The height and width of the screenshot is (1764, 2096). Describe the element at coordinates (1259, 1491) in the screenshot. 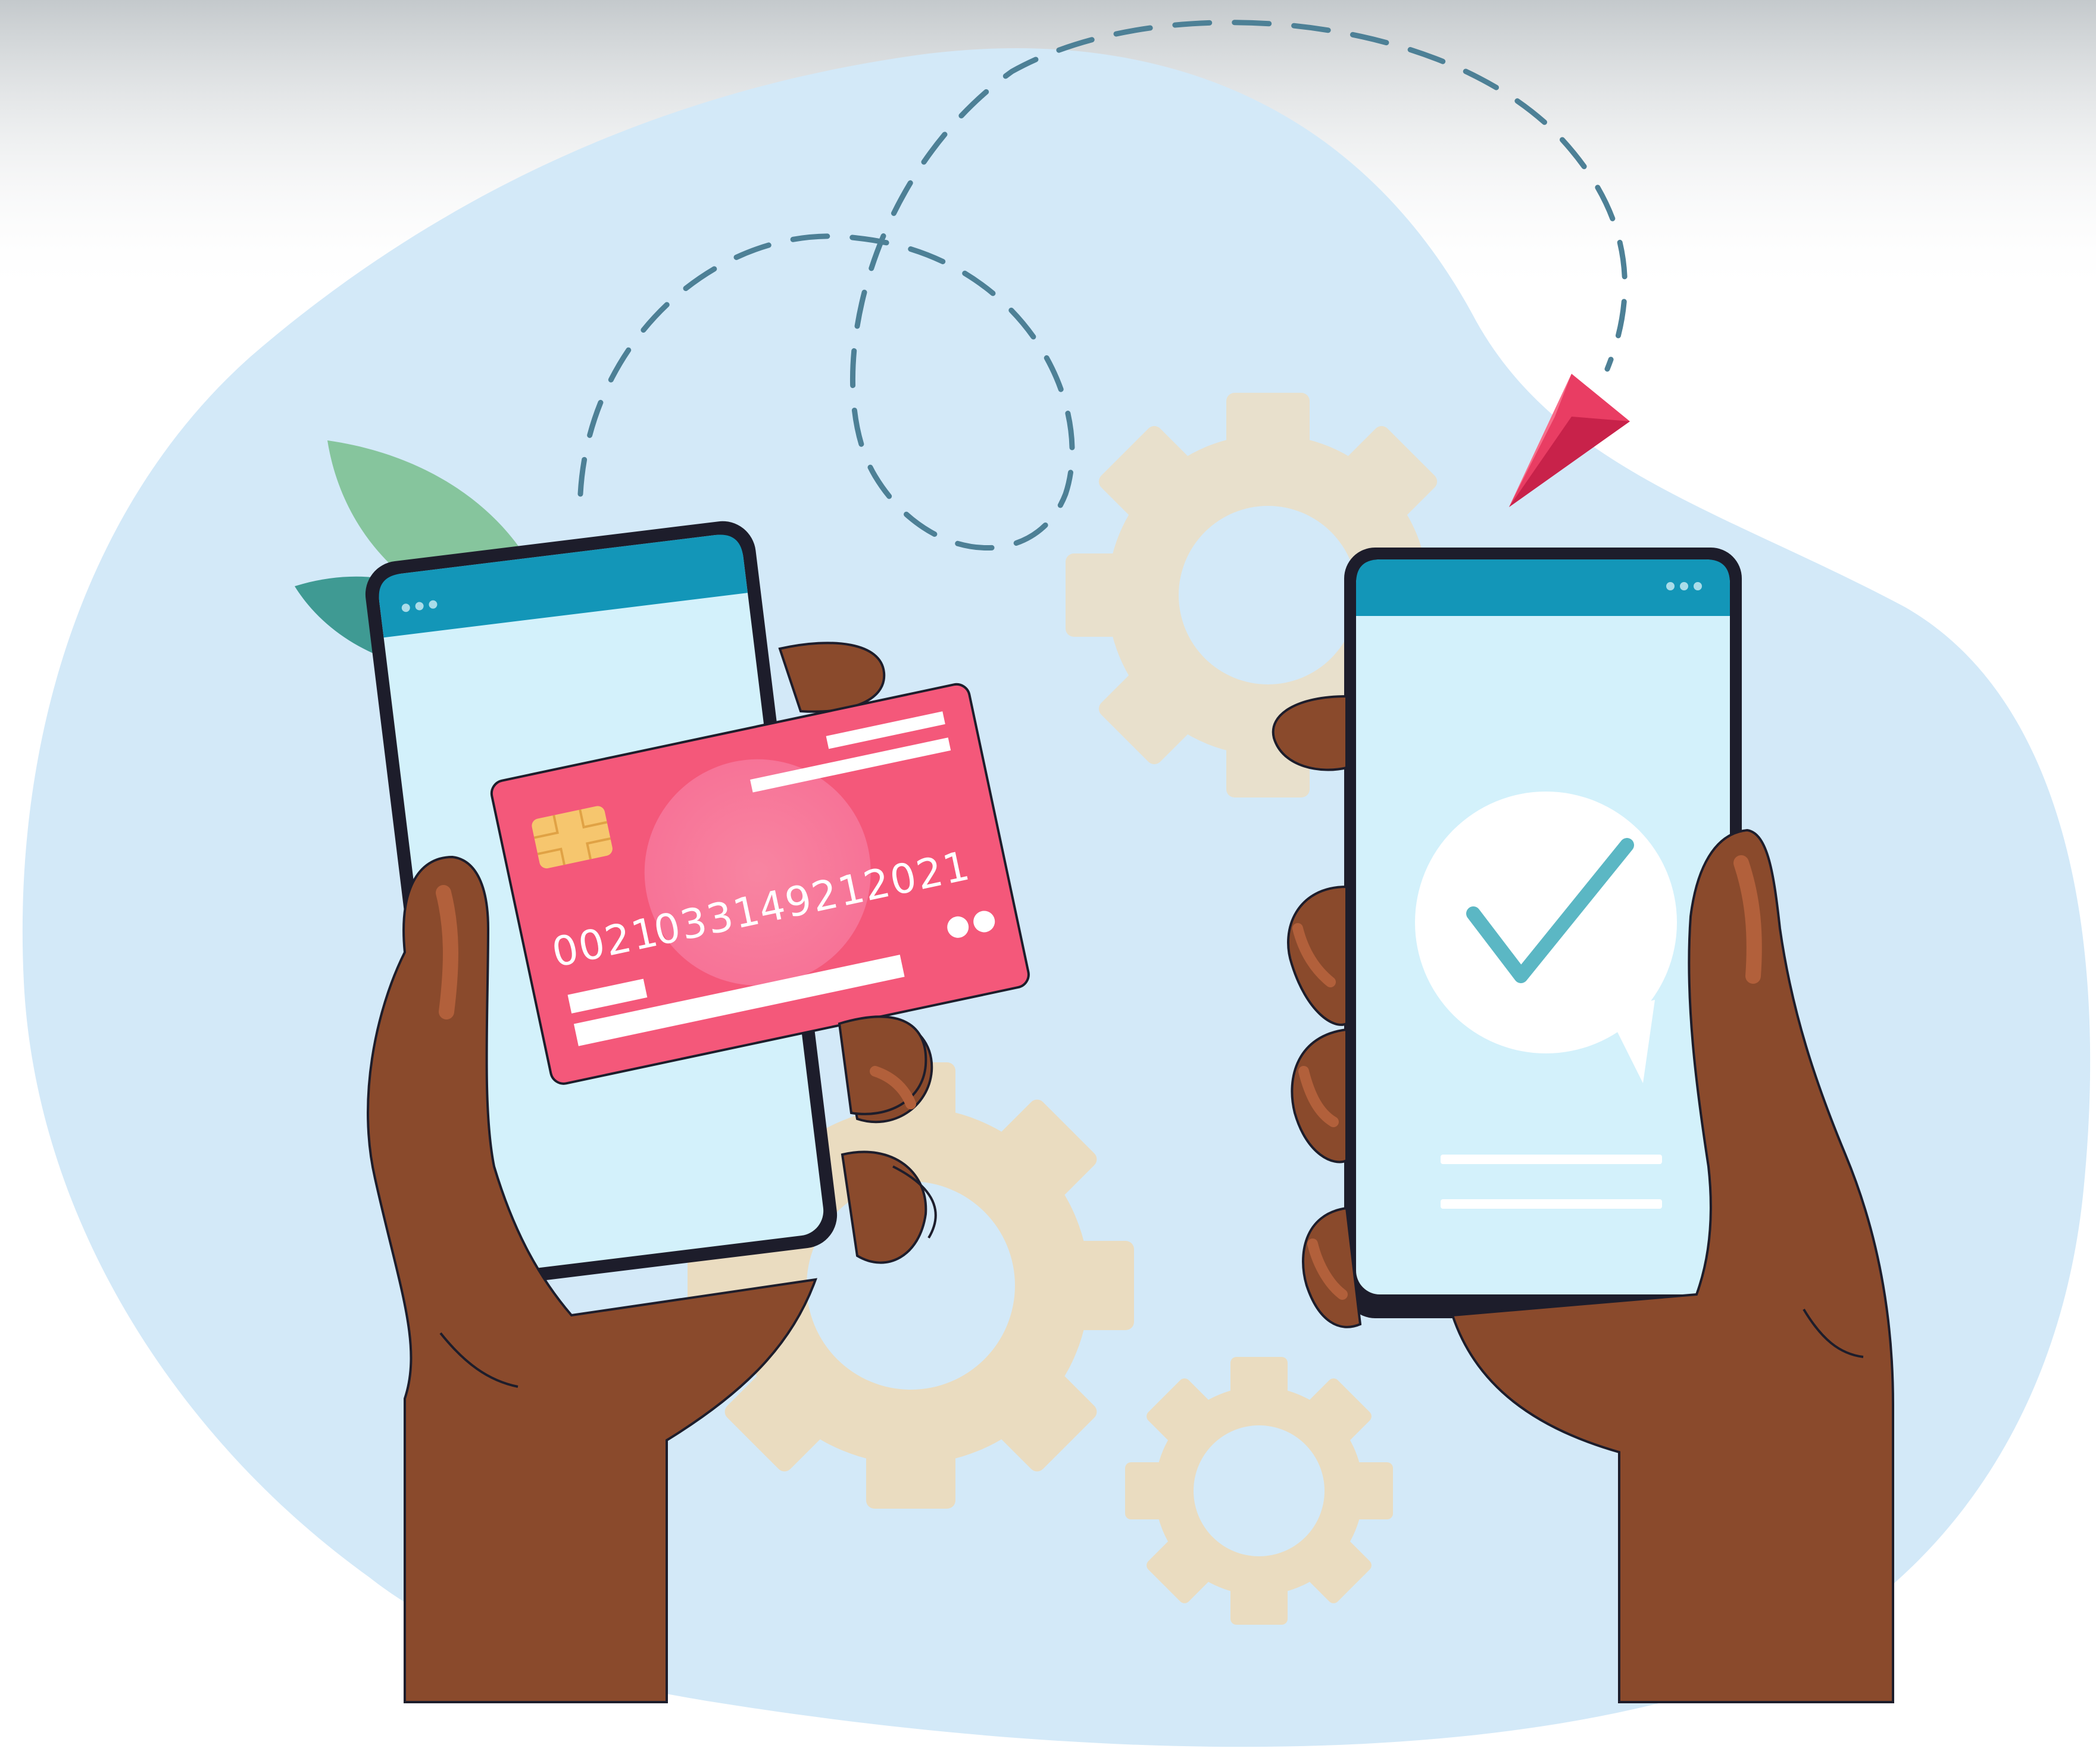

I see `gear-icon` at that location.